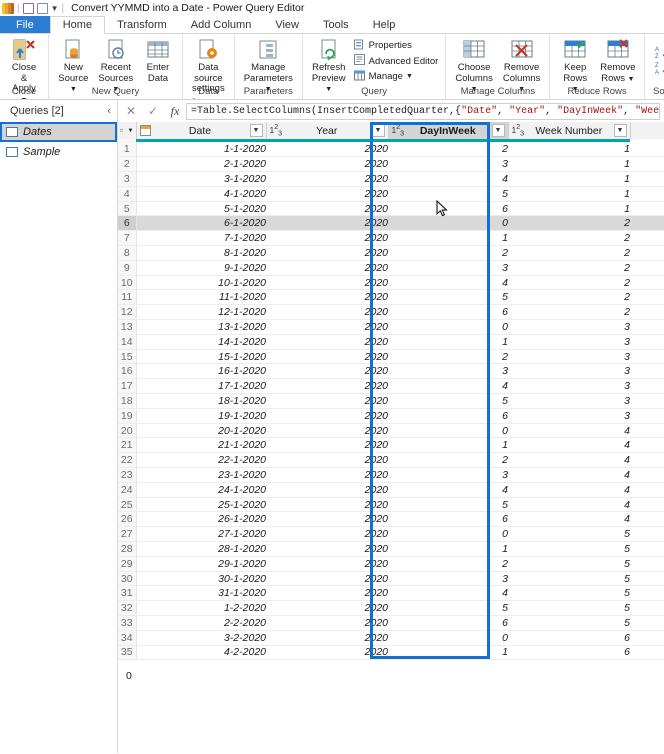 Image resolution: width=664 pixels, height=754 pixels. What do you see at coordinates (127, 549) in the screenshot?
I see `row-number-cell: 28` at bounding box center [127, 549].